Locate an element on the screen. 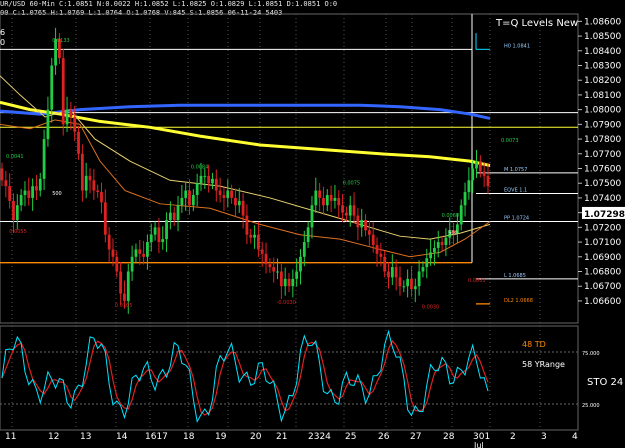 This screenshot has width=625, height=448. level-label-h: H0 1.0841 is located at coordinates (517, 46).